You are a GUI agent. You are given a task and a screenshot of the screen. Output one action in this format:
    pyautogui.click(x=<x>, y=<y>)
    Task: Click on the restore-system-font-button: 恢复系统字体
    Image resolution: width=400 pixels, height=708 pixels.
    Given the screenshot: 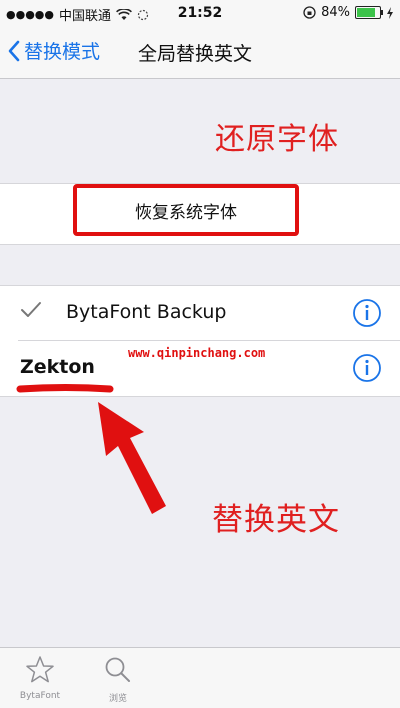 What is the action you would take?
    pyautogui.click(x=186, y=210)
    